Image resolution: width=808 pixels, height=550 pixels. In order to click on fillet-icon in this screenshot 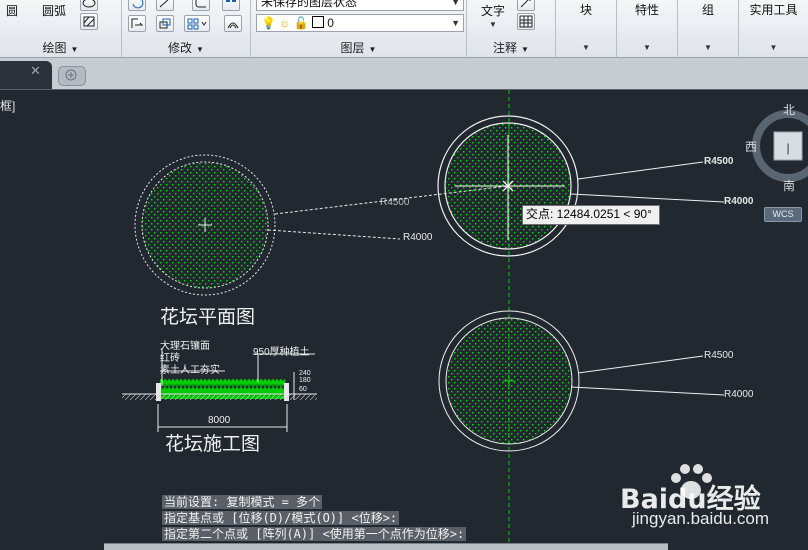, I will do `click(201, 5)`.